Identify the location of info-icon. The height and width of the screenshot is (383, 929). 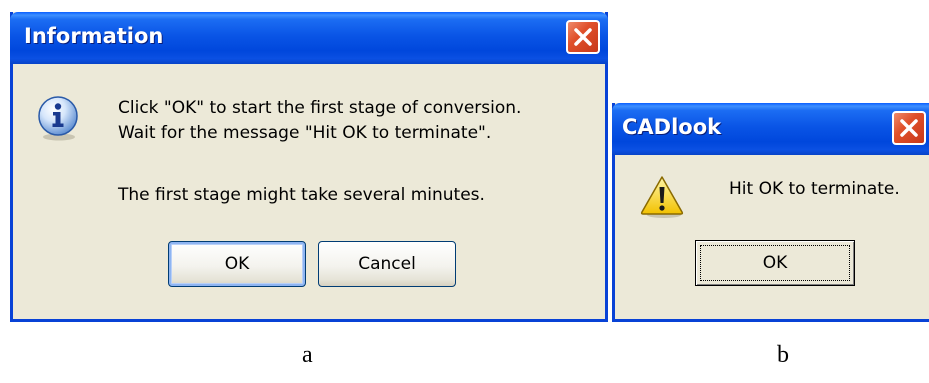
(58, 118).